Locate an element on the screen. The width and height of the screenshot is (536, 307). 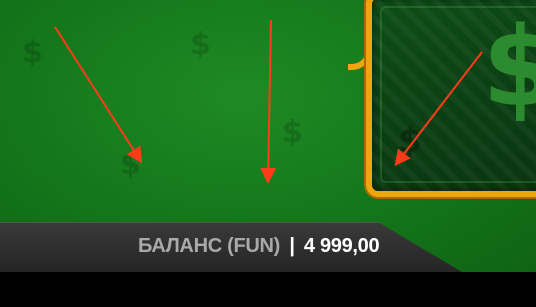
balance-value: 4 999,00 is located at coordinates (341, 246).